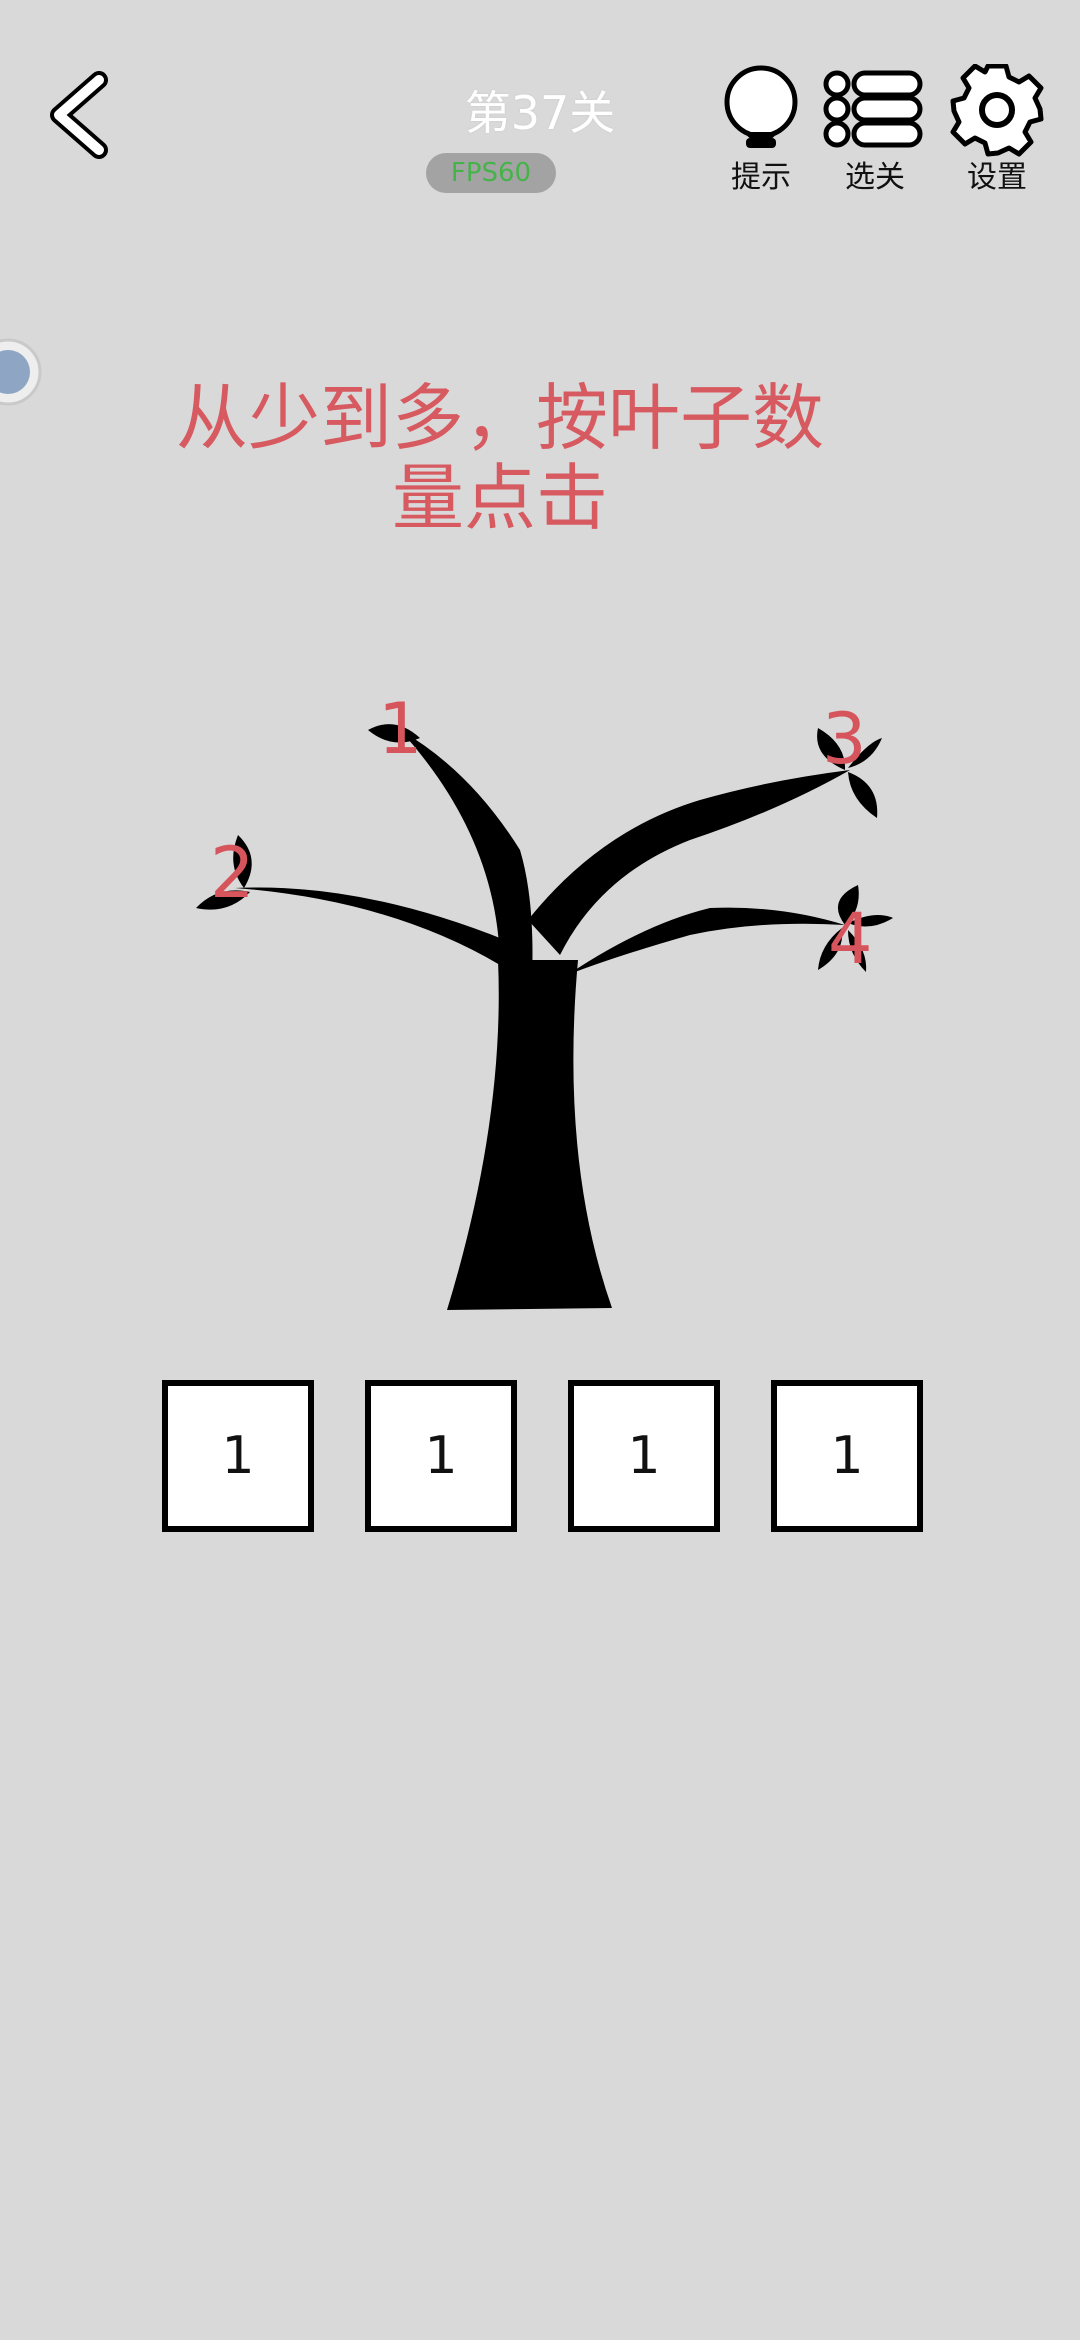 The height and width of the screenshot is (2340, 1080). What do you see at coordinates (997, 177) in the screenshot?
I see `settings-label: 设置` at bounding box center [997, 177].